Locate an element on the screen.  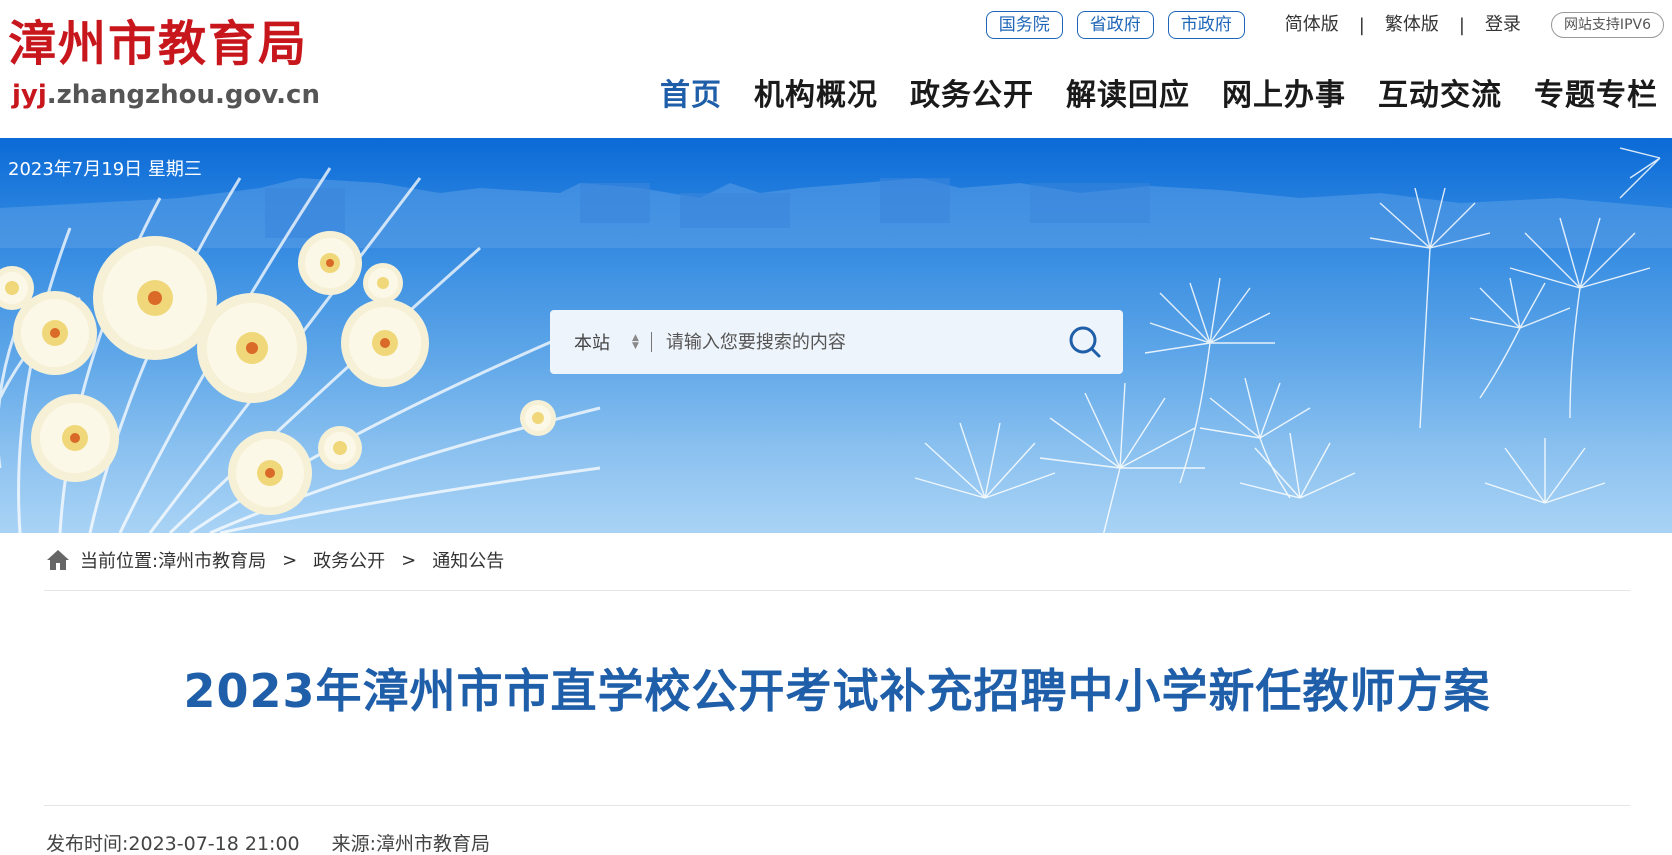
search-scope-select: 本站 ▲ ▼ is located at coordinates (606, 342).